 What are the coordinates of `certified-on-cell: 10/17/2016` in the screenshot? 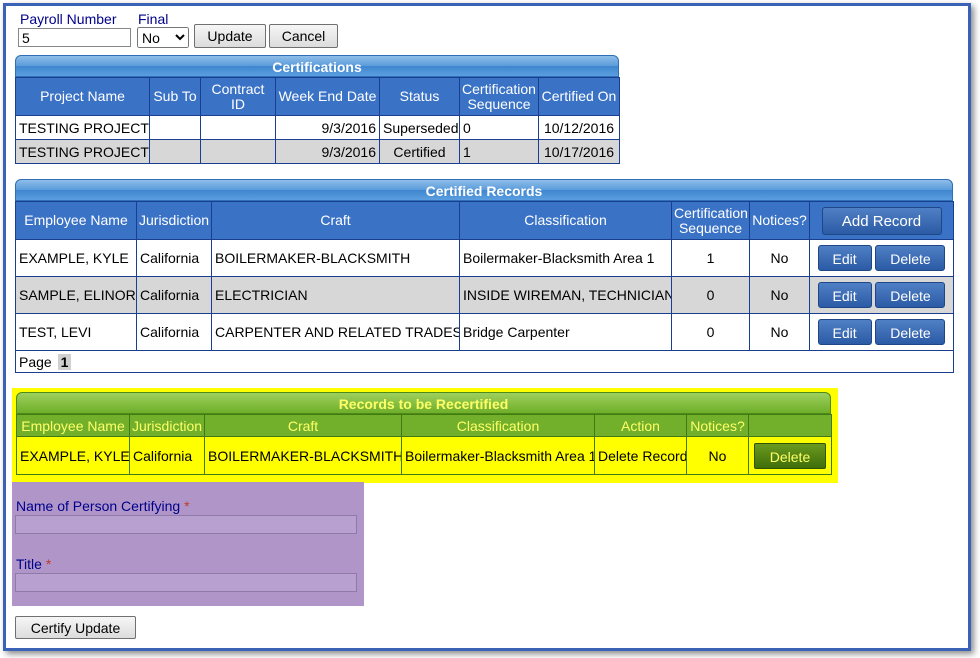 It's located at (579, 151).